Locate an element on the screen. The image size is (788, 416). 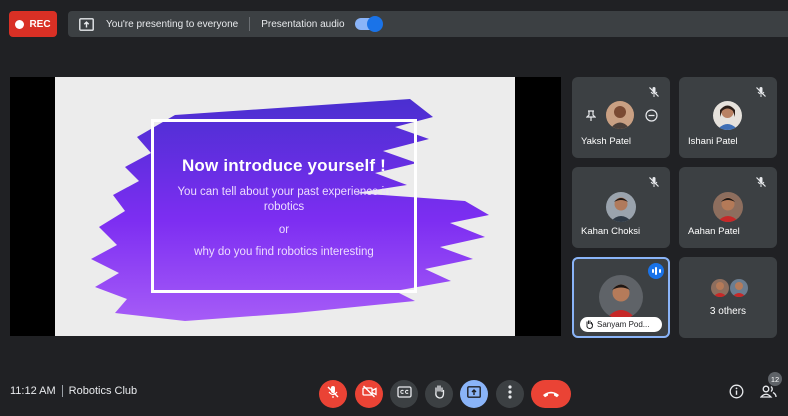
camera-toggle-button is located at coordinates (369, 394).